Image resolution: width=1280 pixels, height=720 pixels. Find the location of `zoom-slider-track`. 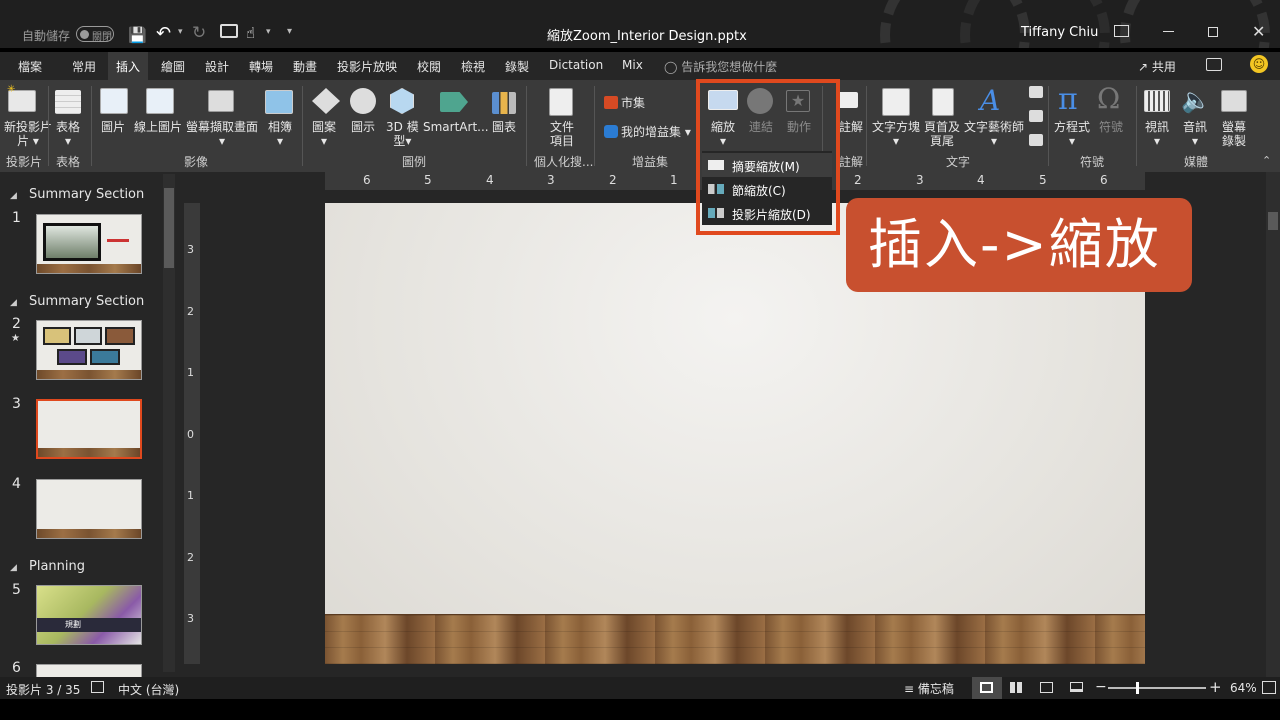

zoom-slider-track is located at coordinates (1157, 688).